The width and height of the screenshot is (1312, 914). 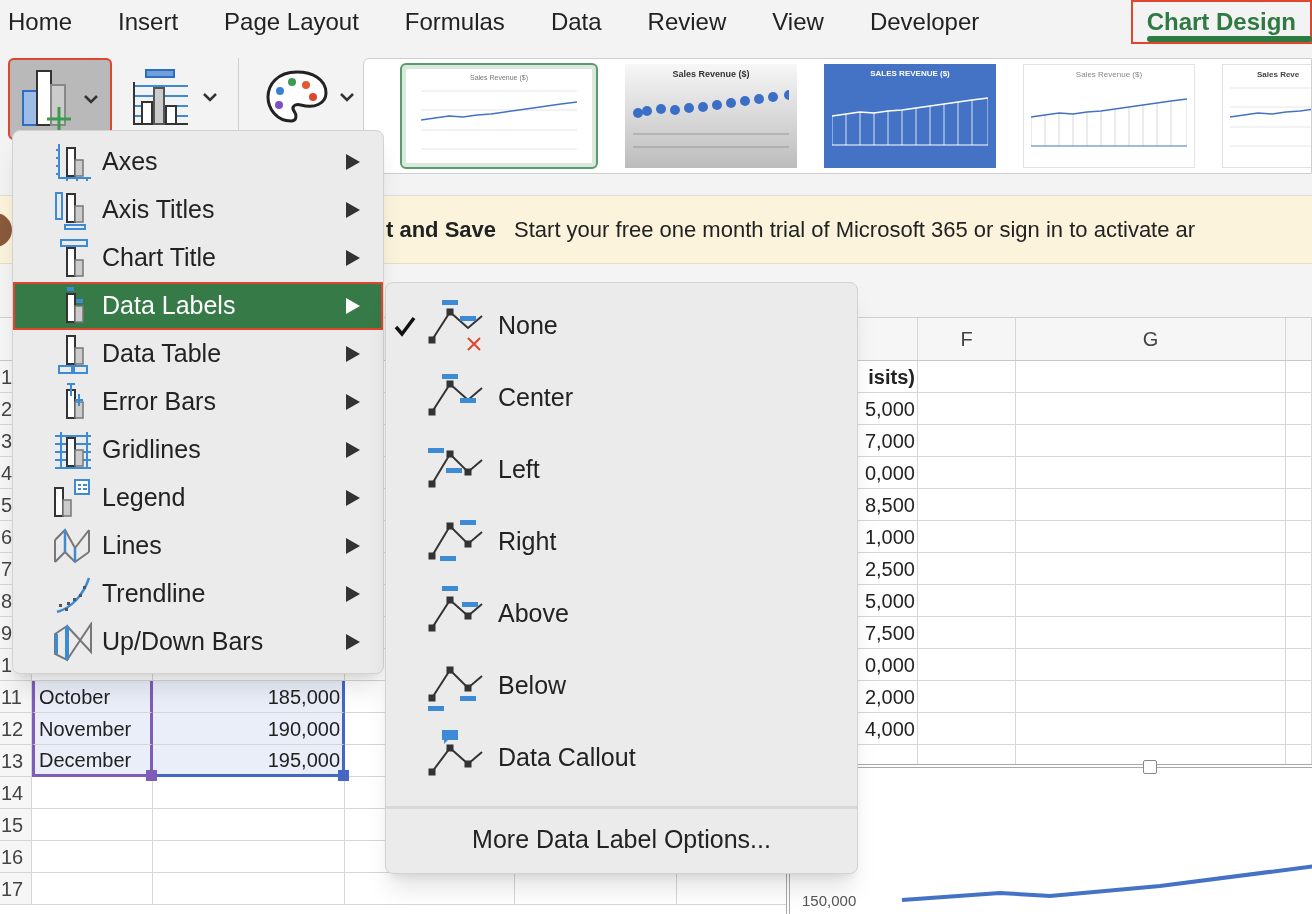 I want to click on ribbon-tab: Developer, so click(x=924, y=22).